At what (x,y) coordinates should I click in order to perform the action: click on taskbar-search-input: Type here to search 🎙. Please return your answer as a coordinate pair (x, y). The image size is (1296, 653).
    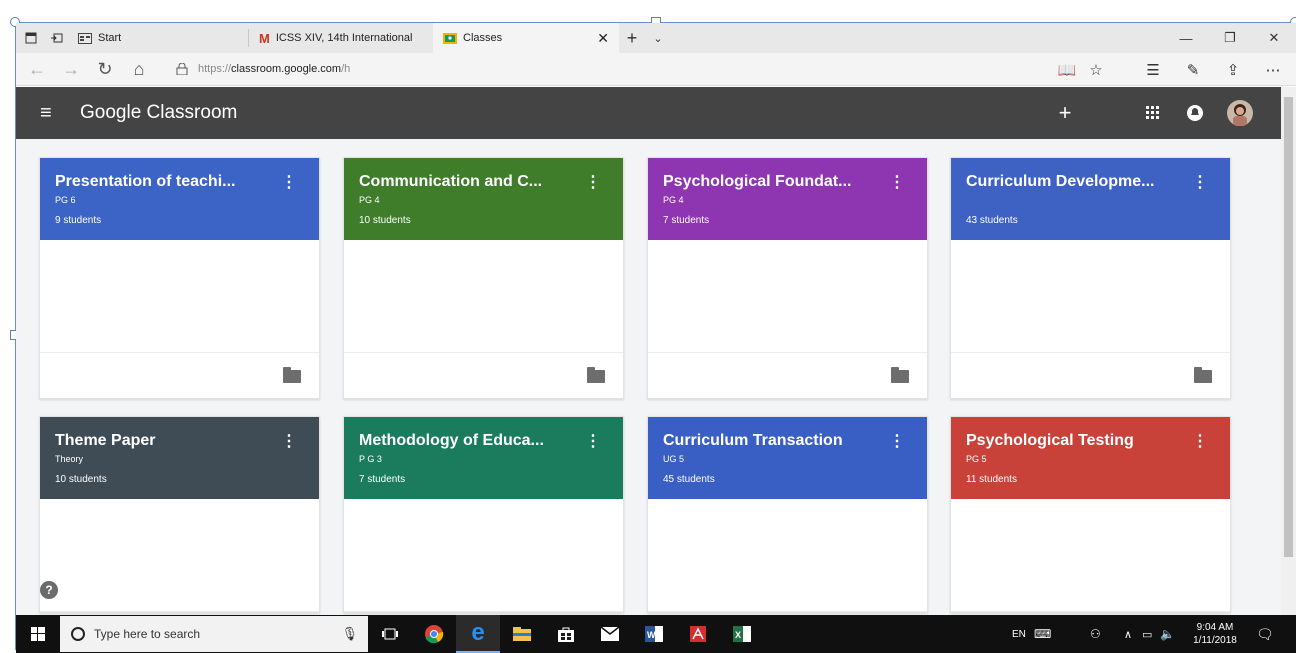
    Looking at the image, I should click on (214, 634).